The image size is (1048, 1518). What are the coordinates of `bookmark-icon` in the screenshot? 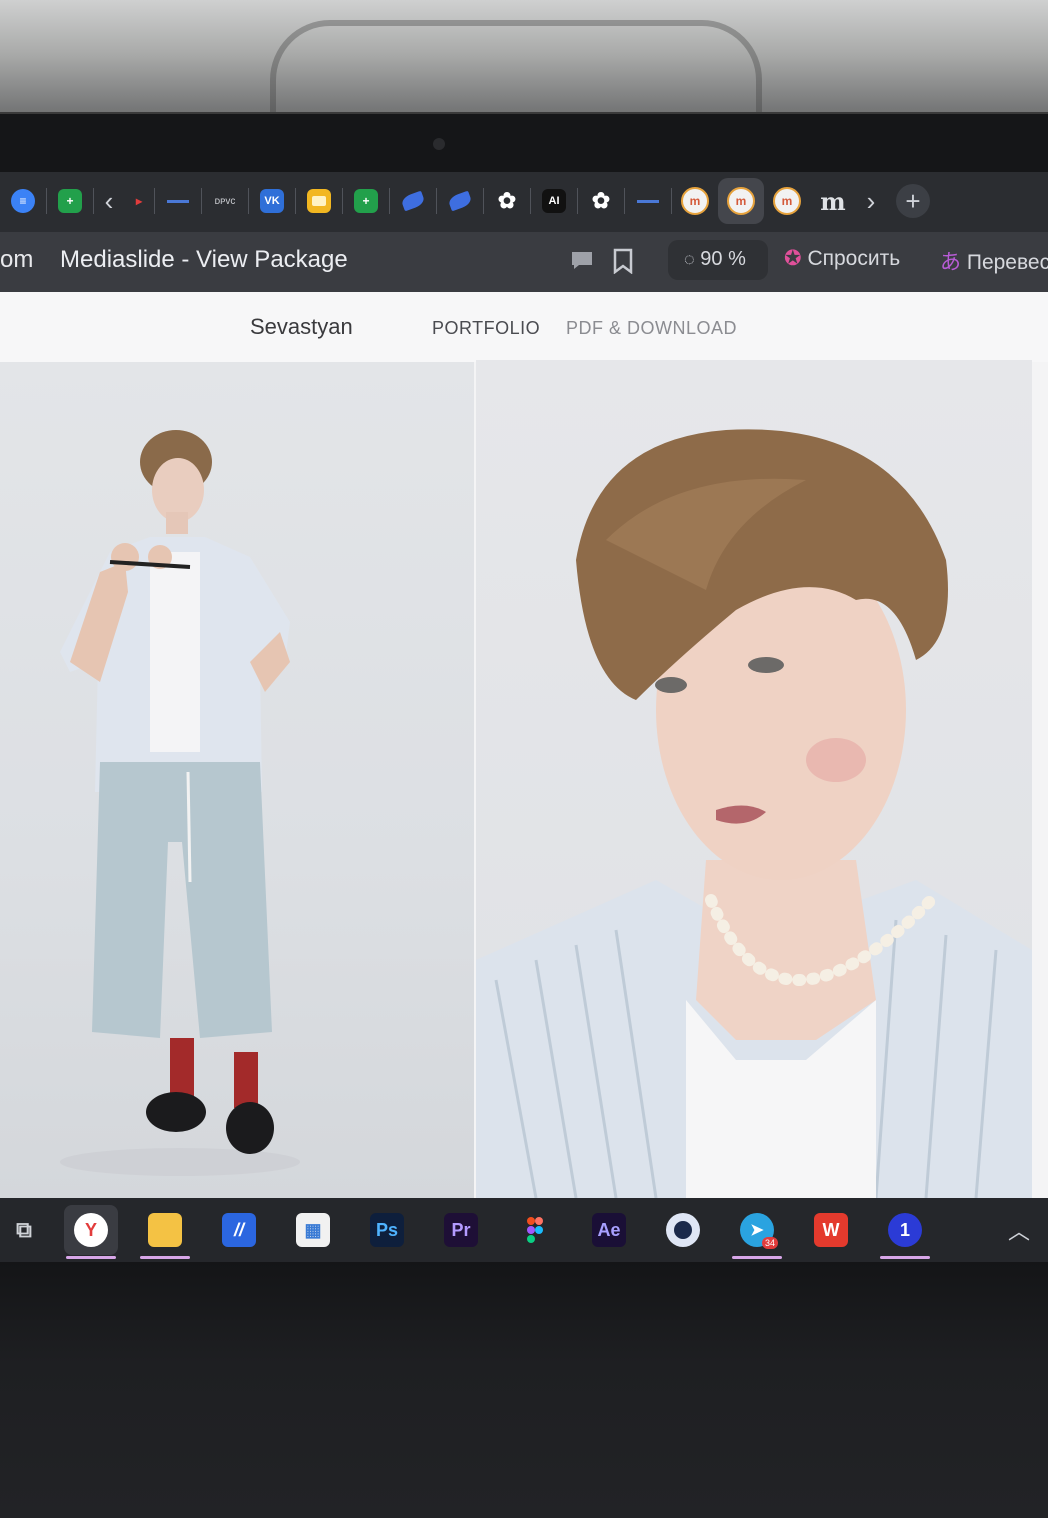 It's located at (623, 264).